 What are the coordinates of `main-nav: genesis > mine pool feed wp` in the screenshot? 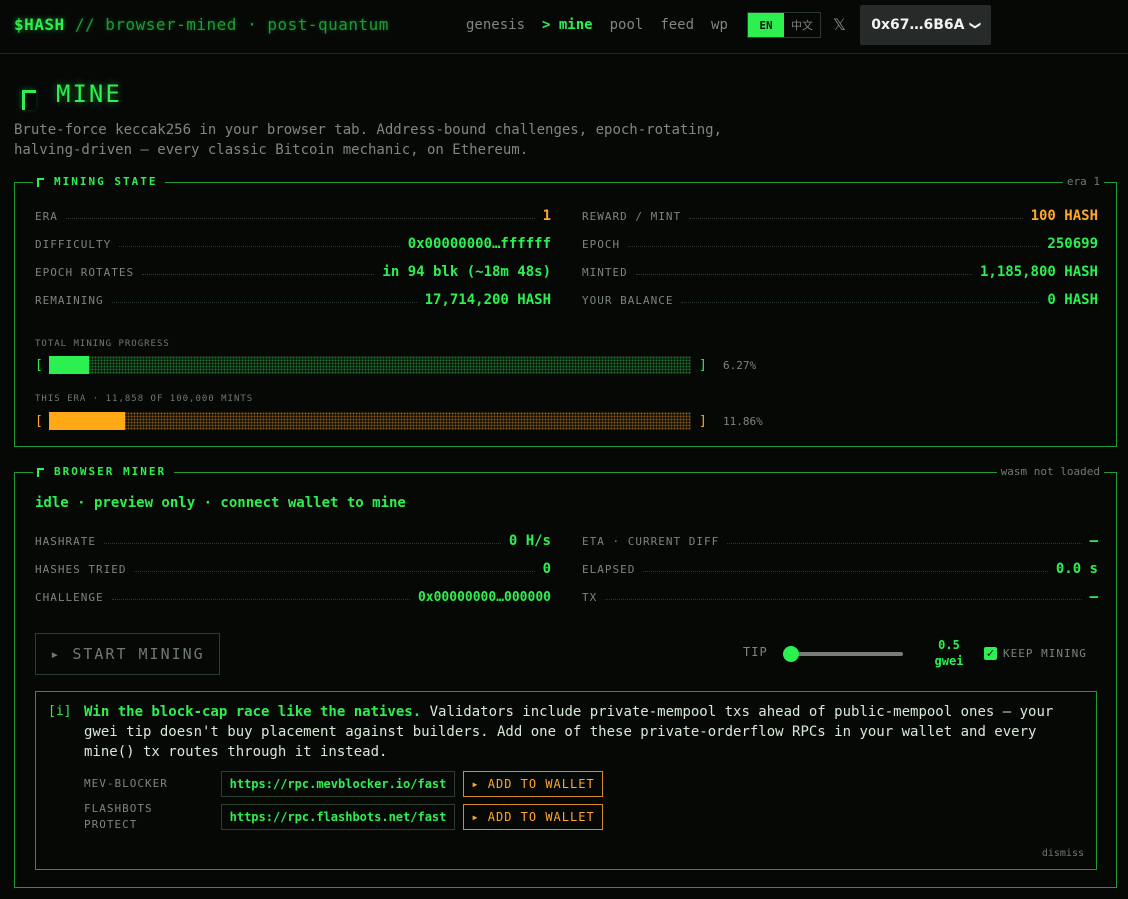 It's located at (605, 25).